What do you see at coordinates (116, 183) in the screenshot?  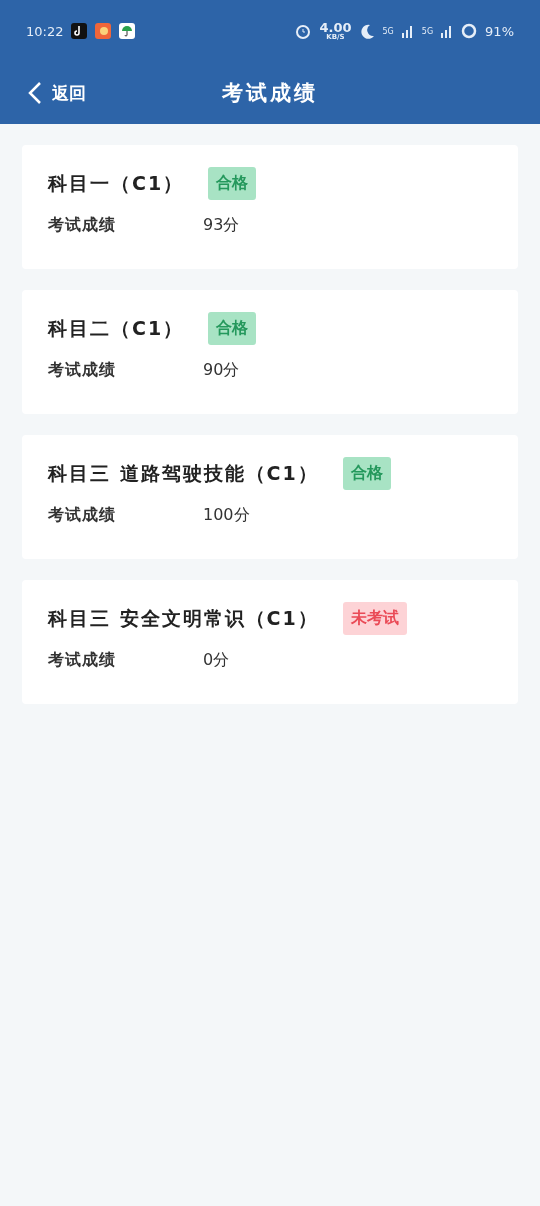 I see `subject-name: 科目一（C1）` at bounding box center [116, 183].